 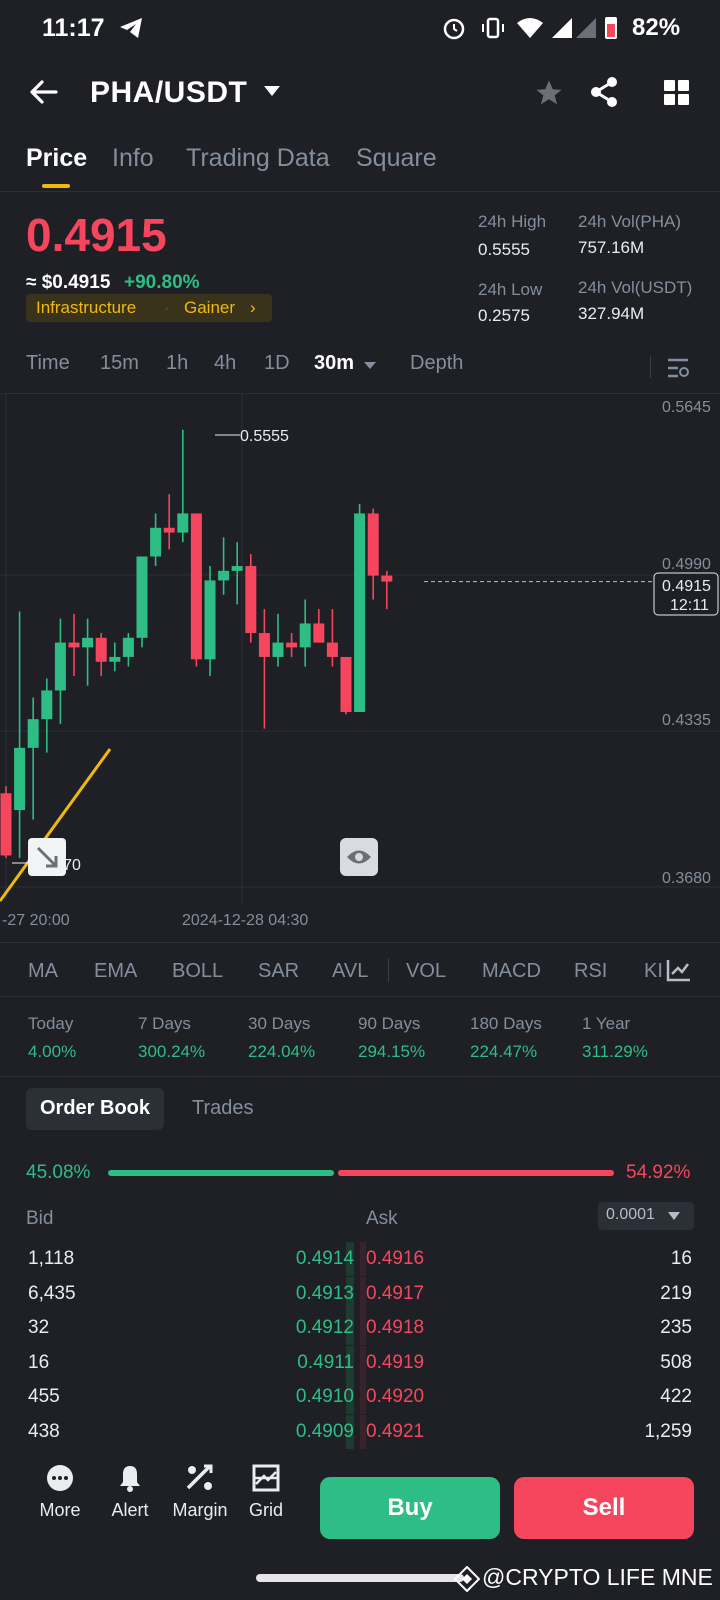 I want to click on pair-title: PHA/USDT, so click(x=168, y=93).